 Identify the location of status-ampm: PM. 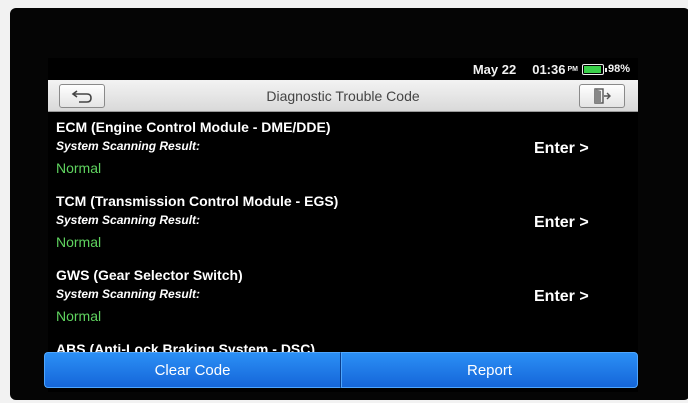
(572, 69).